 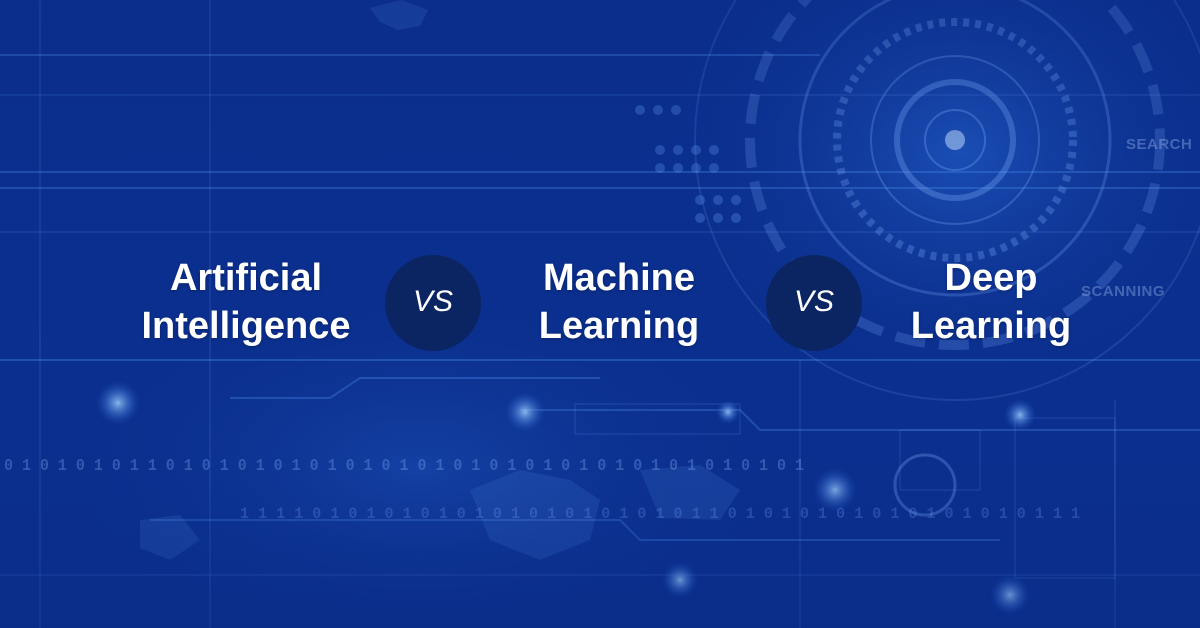 I want to click on search-label: SEARCH, so click(x=1159, y=144).